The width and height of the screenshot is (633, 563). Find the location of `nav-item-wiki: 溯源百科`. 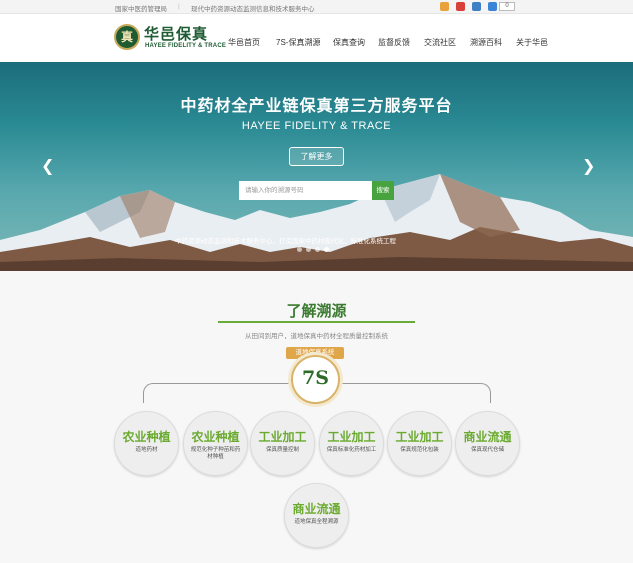

nav-item-wiki: 溯源百科 is located at coordinates (486, 42).